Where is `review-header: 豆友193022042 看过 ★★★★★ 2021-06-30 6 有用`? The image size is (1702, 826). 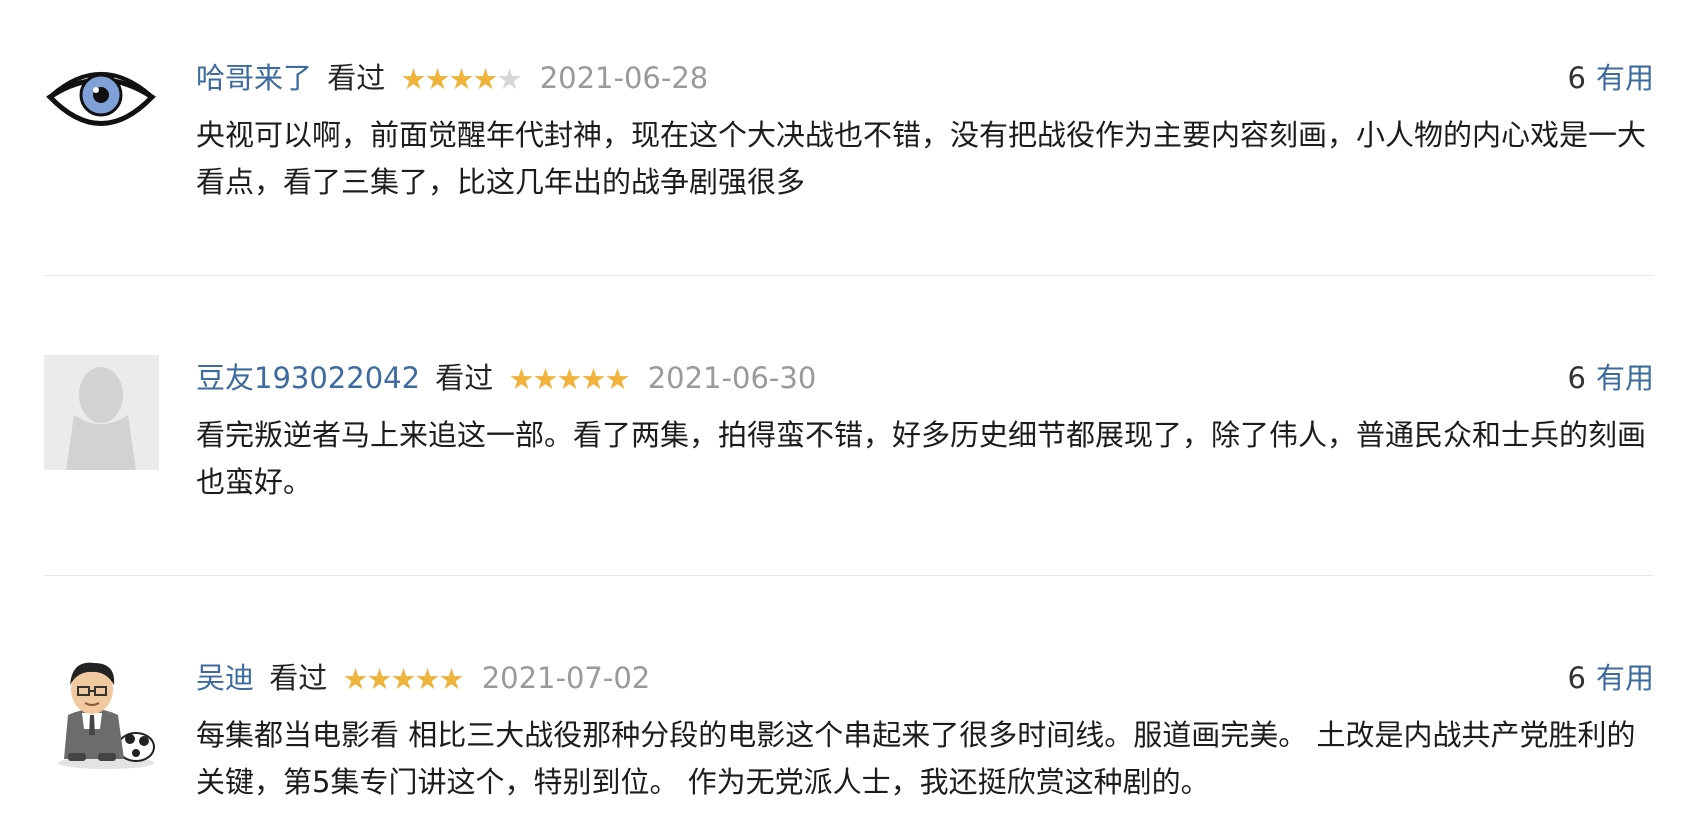
review-header: 豆友193022042 看过 ★★★★★ 2021-06-30 6 有用 is located at coordinates (925, 378).